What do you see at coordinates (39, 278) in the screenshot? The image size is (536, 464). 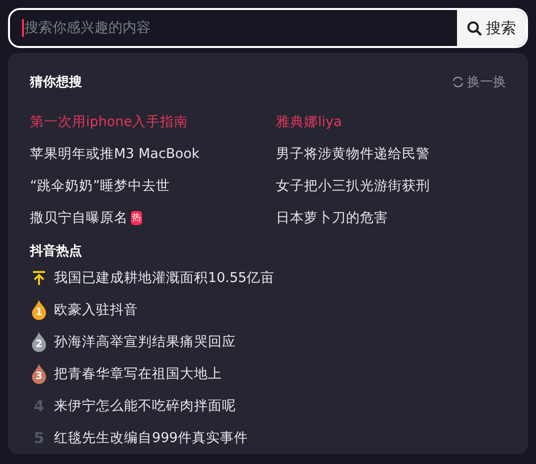 I see `pin-top-icon` at bounding box center [39, 278].